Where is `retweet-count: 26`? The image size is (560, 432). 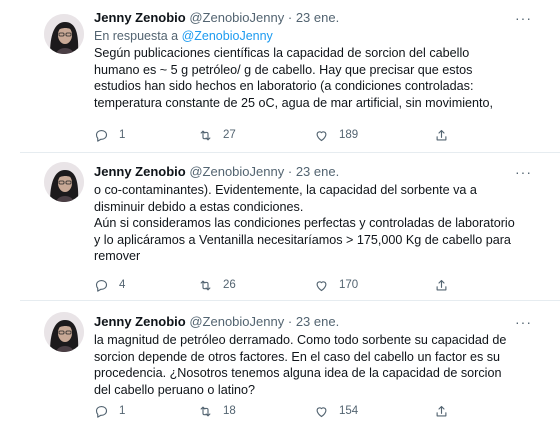
retweet-count: 26 is located at coordinates (229, 285).